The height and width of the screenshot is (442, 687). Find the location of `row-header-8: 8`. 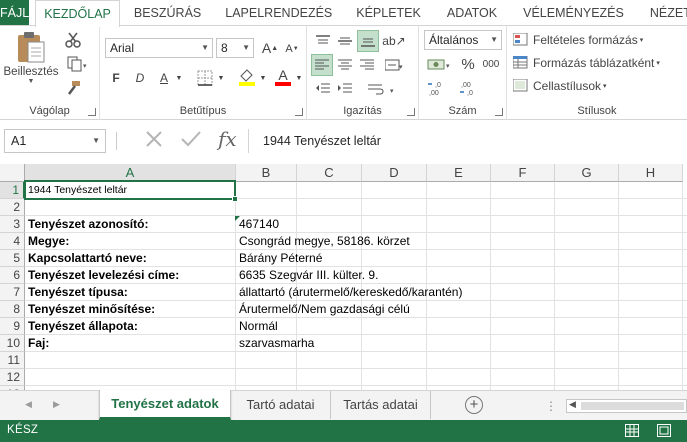

row-header-8: 8 is located at coordinates (12, 309).